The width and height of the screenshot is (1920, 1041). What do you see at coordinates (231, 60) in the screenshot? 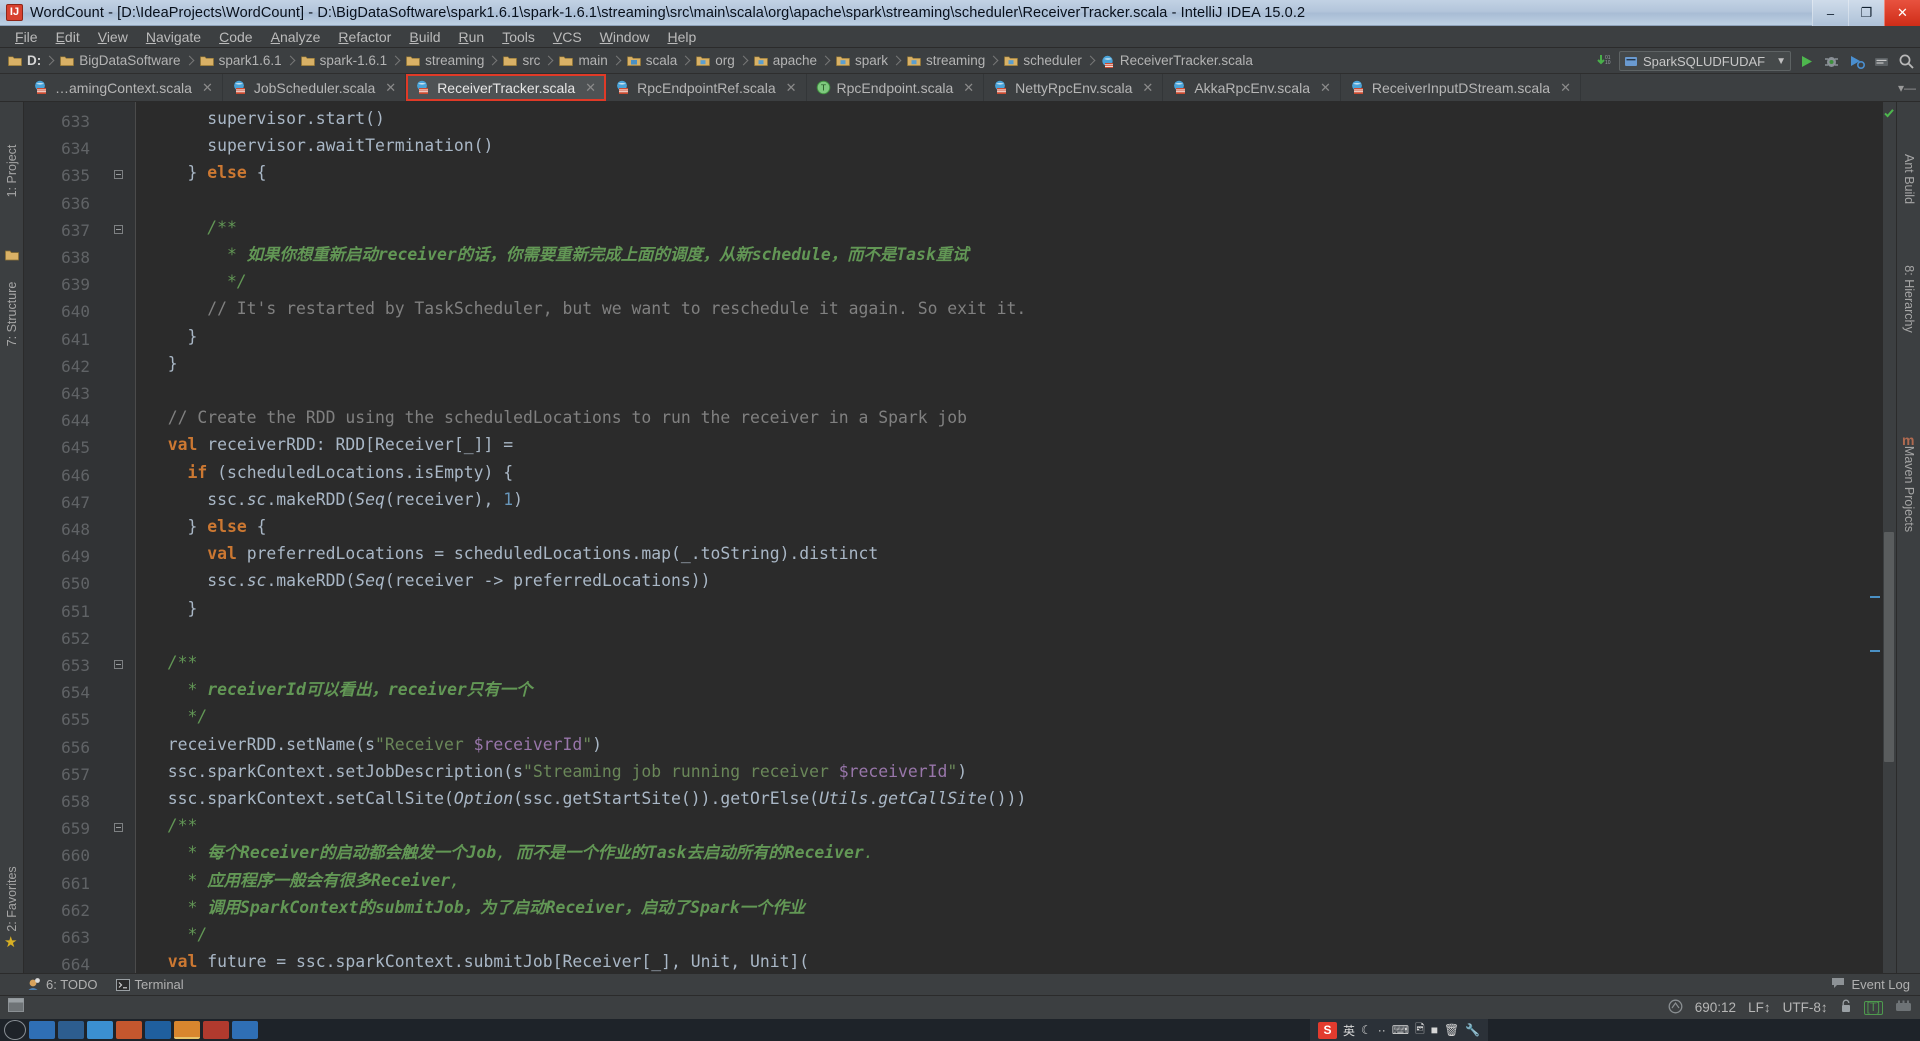
I see `breadcrumb-item-spark1-6-1: spark1.6.1` at bounding box center [231, 60].